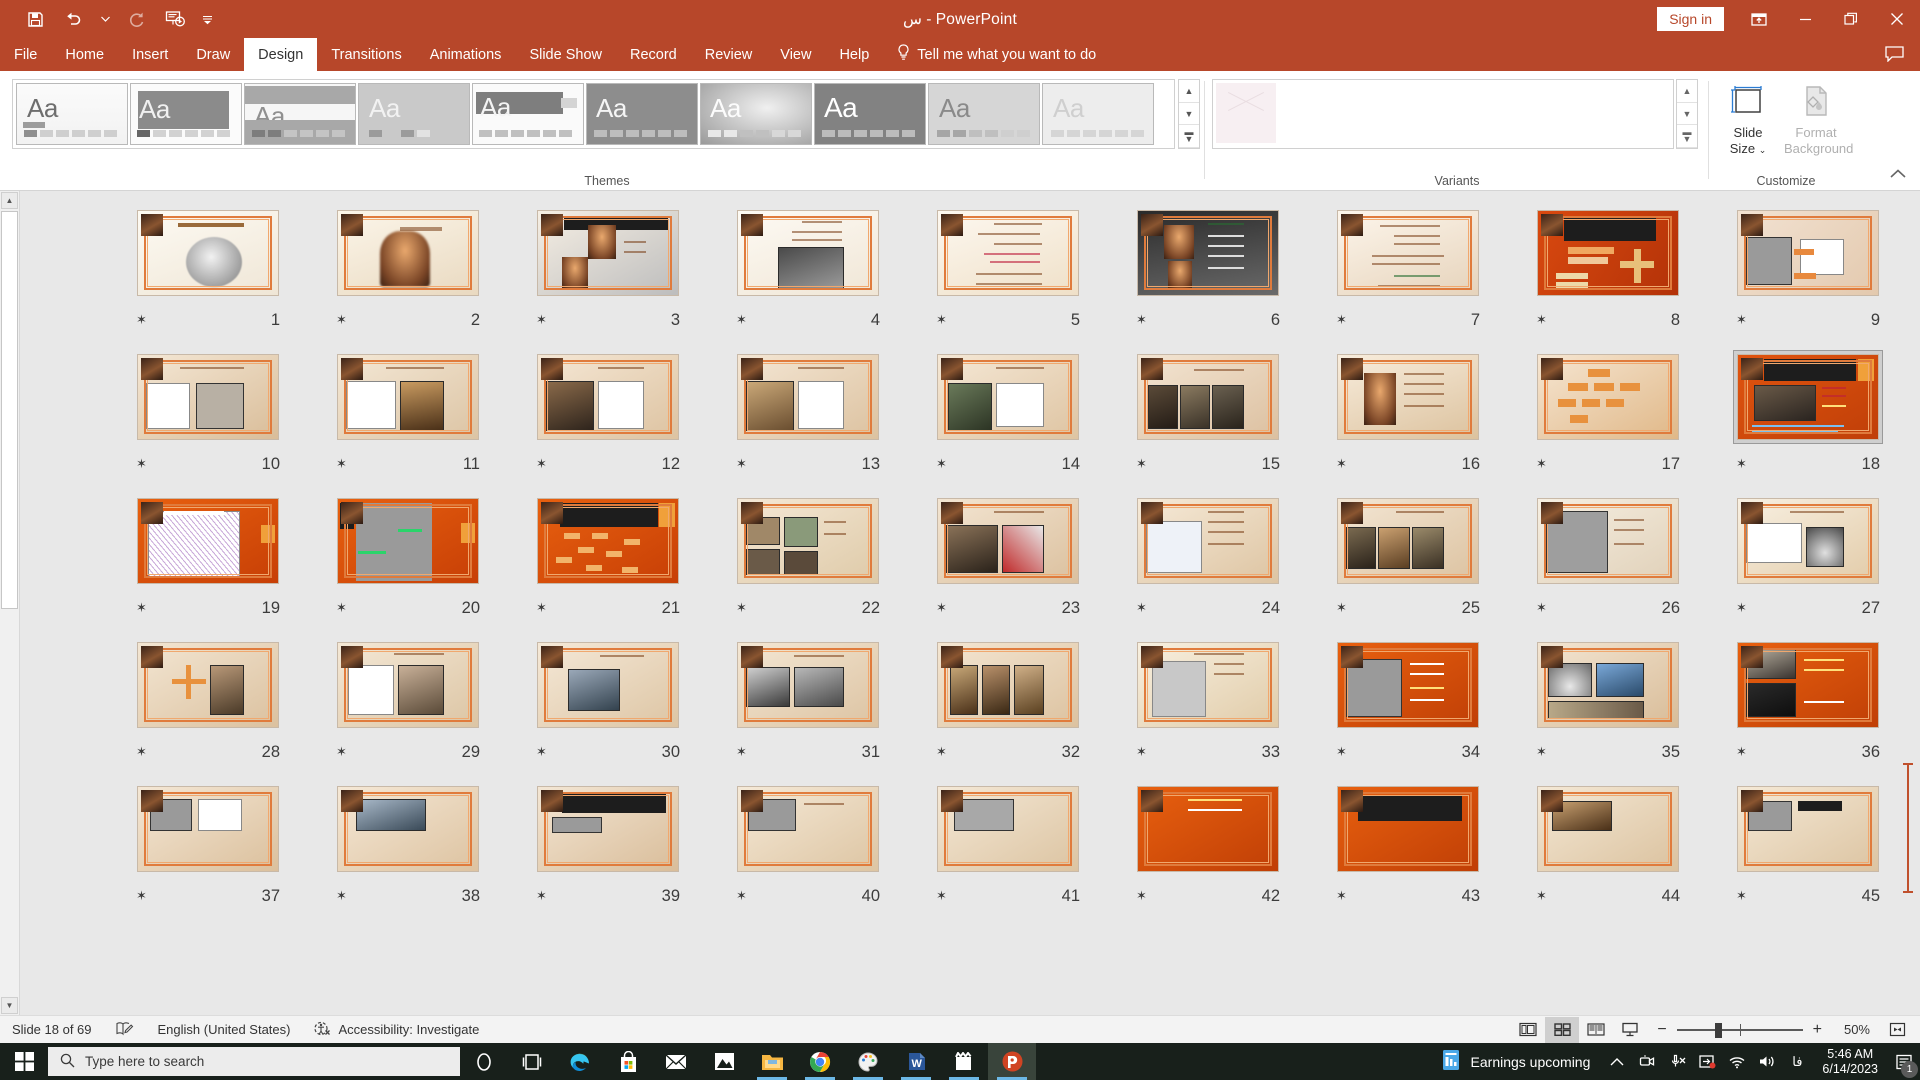 Image resolution: width=1920 pixels, height=1080 pixels. I want to click on slide-thumbnail: ✶ 44, so click(1608, 844).